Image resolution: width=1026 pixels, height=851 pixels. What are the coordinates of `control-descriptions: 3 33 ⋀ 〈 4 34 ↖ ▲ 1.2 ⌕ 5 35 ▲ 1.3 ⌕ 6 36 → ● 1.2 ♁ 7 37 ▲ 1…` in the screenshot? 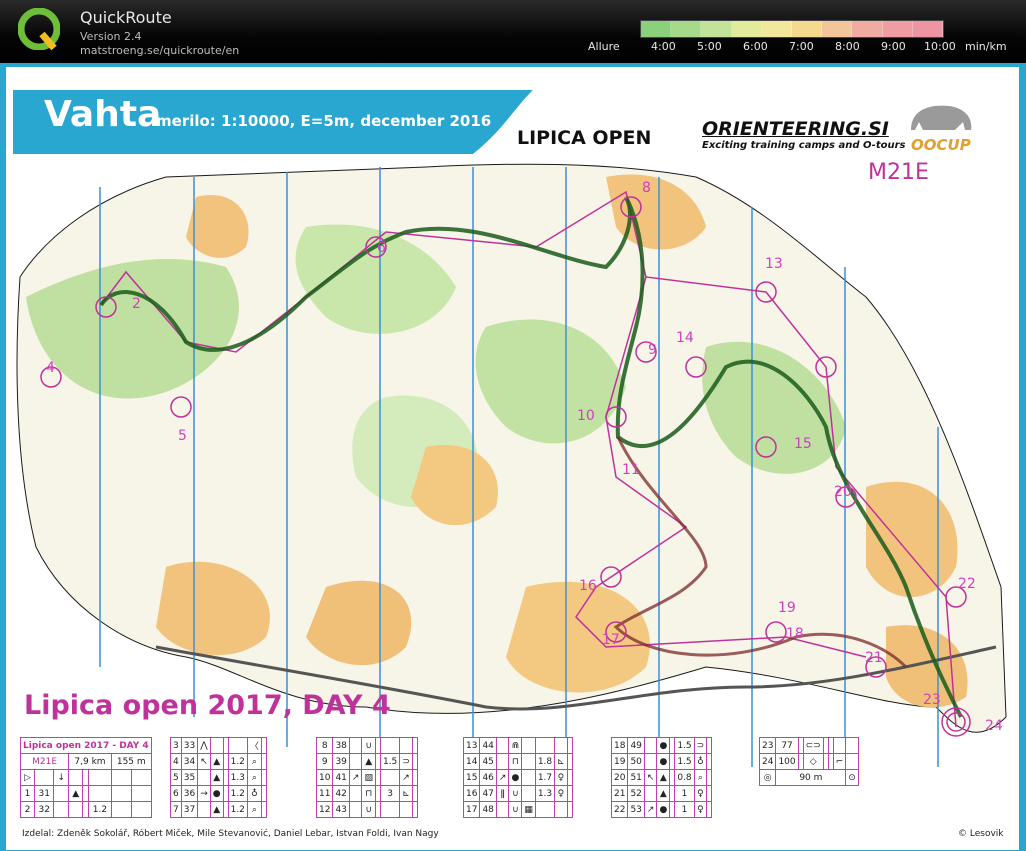 It's located at (218, 777).